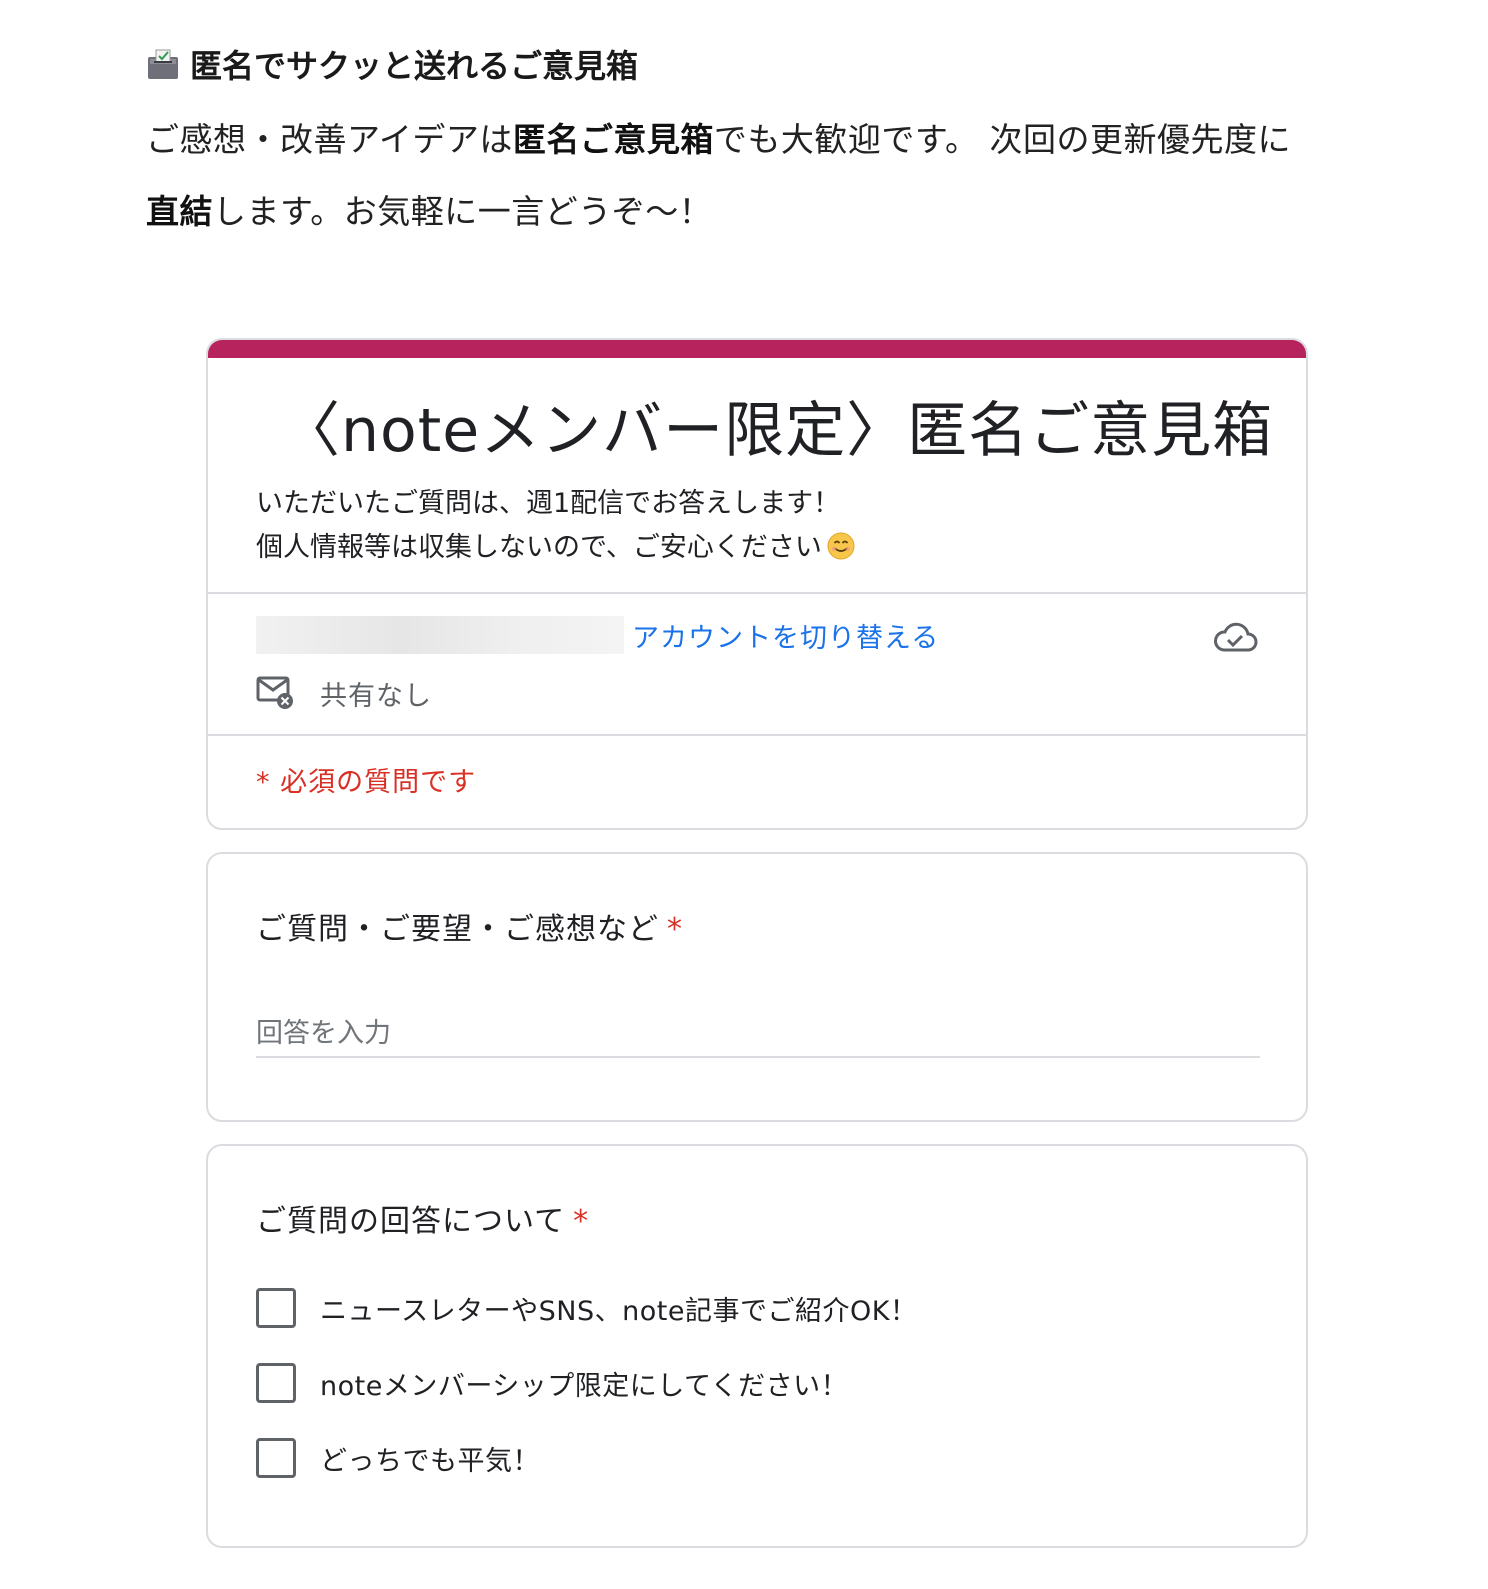 This screenshot has width=1488, height=1589. Describe the element at coordinates (411, 1221) in the screenshot. I see `question-label-text: ご質問の回答について` at that location.